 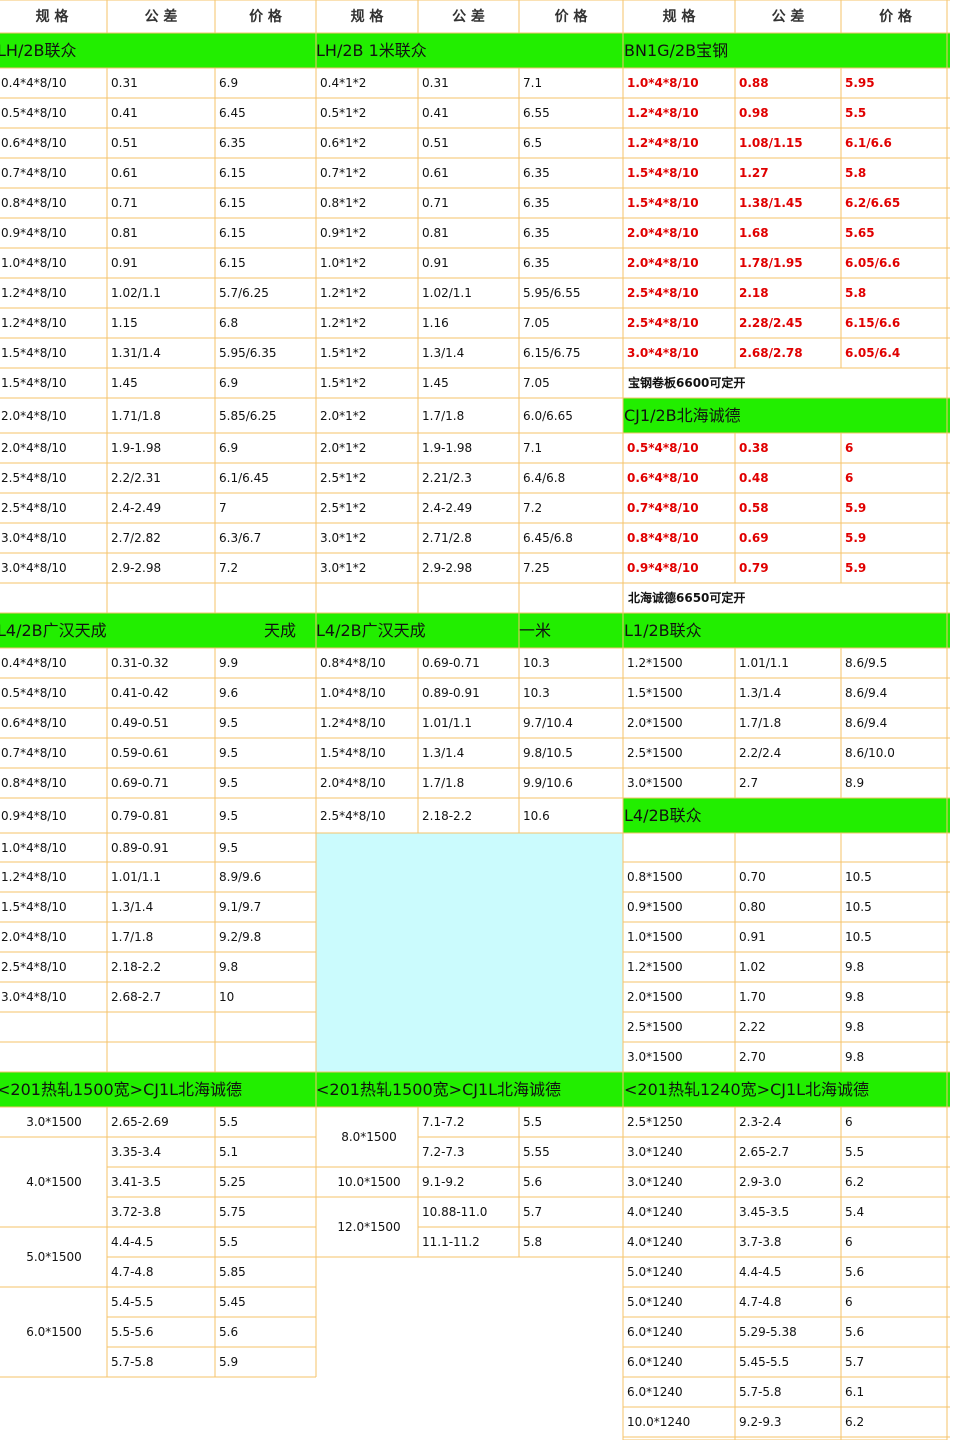 I want to click on table-cell: 5.85/6.25, so click(x=248, y=415).